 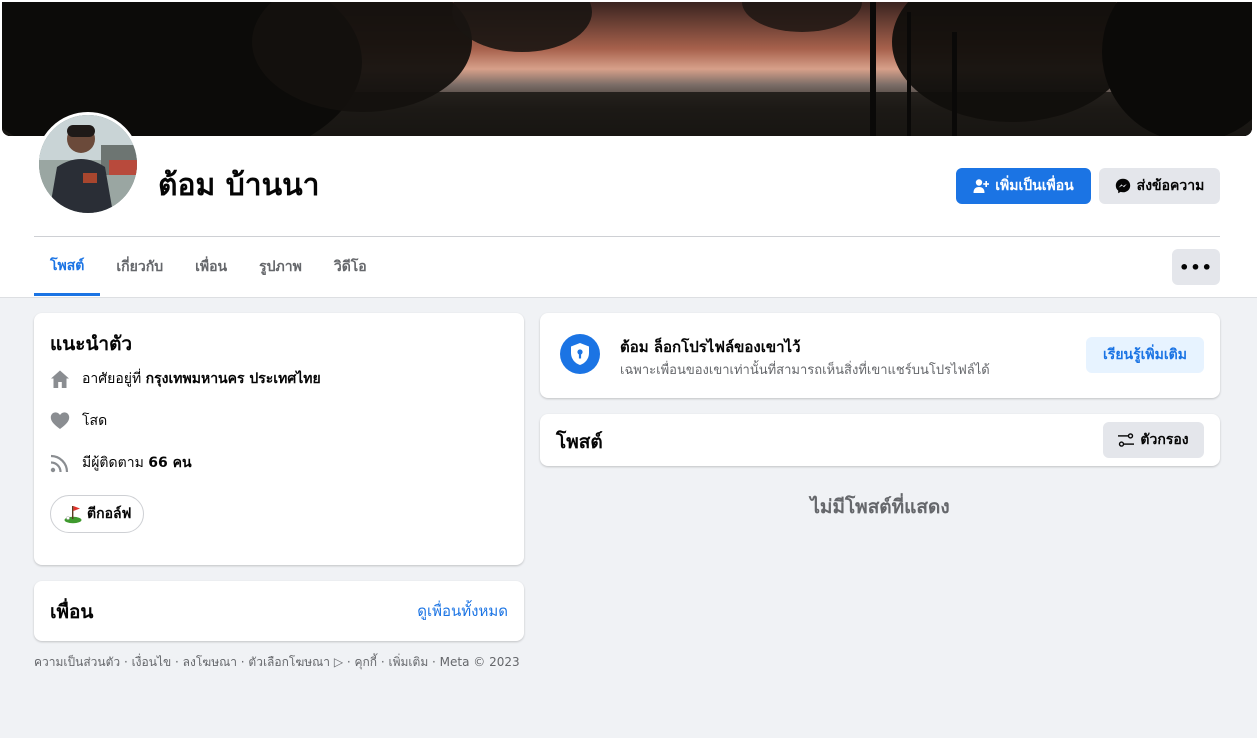 I want to click on tab-friends: เพื่อน, so click(x=211, y=267).